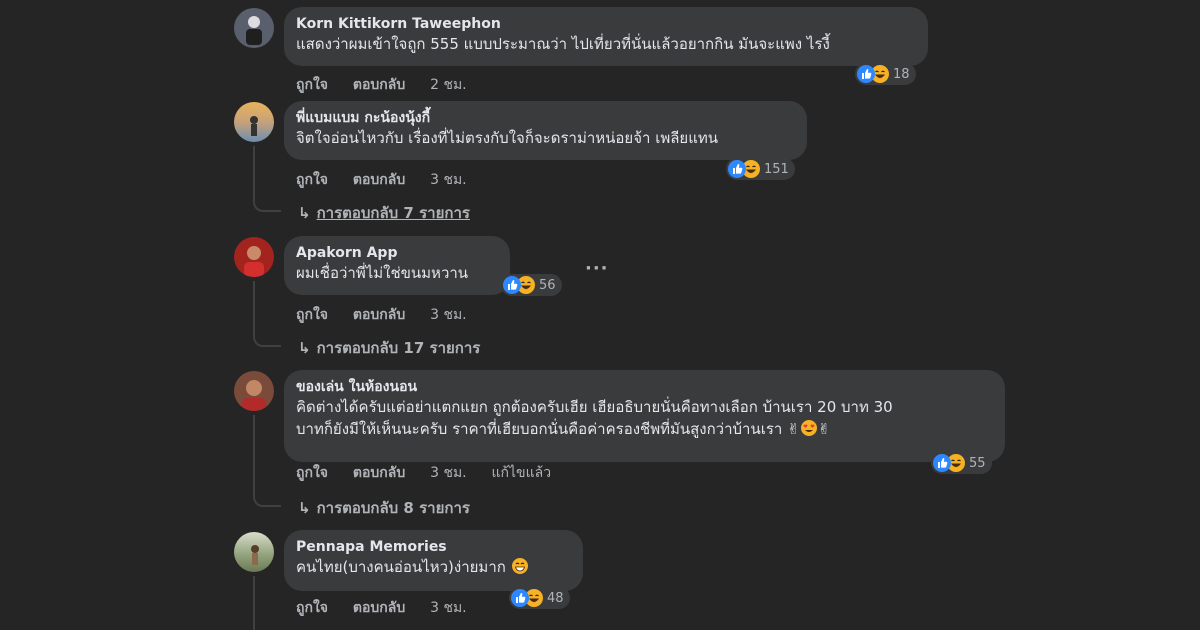 This screenshot has width=1200, height=630. What do you see at coordinates (885, 74) in the screenshot?
I see `reaction-summary: 18` at bounding box center [885, 74].